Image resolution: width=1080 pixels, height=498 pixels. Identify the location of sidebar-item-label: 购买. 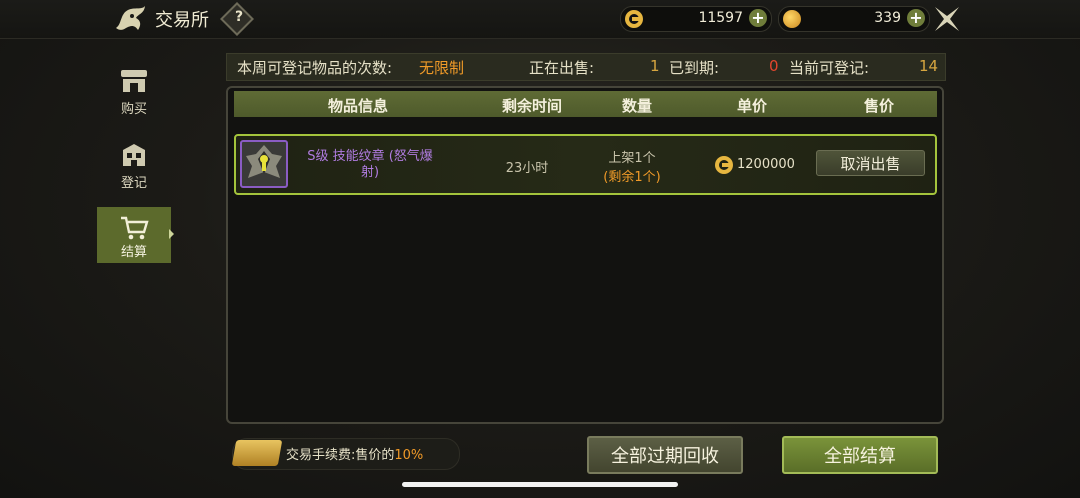
(133, 109).